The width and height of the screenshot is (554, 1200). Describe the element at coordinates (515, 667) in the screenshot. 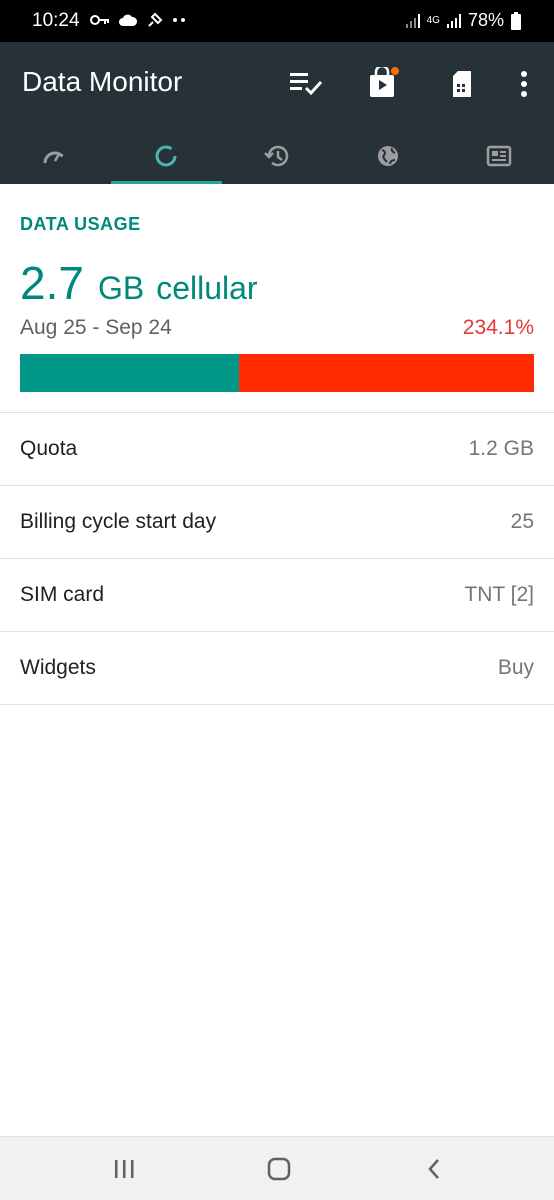

I see `widgets-value: Buy` at that location.